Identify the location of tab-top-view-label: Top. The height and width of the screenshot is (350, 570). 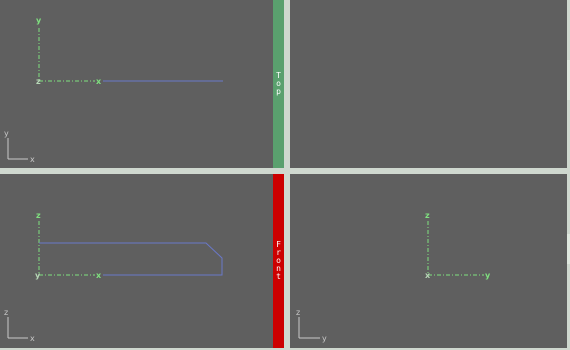
(278, 84).